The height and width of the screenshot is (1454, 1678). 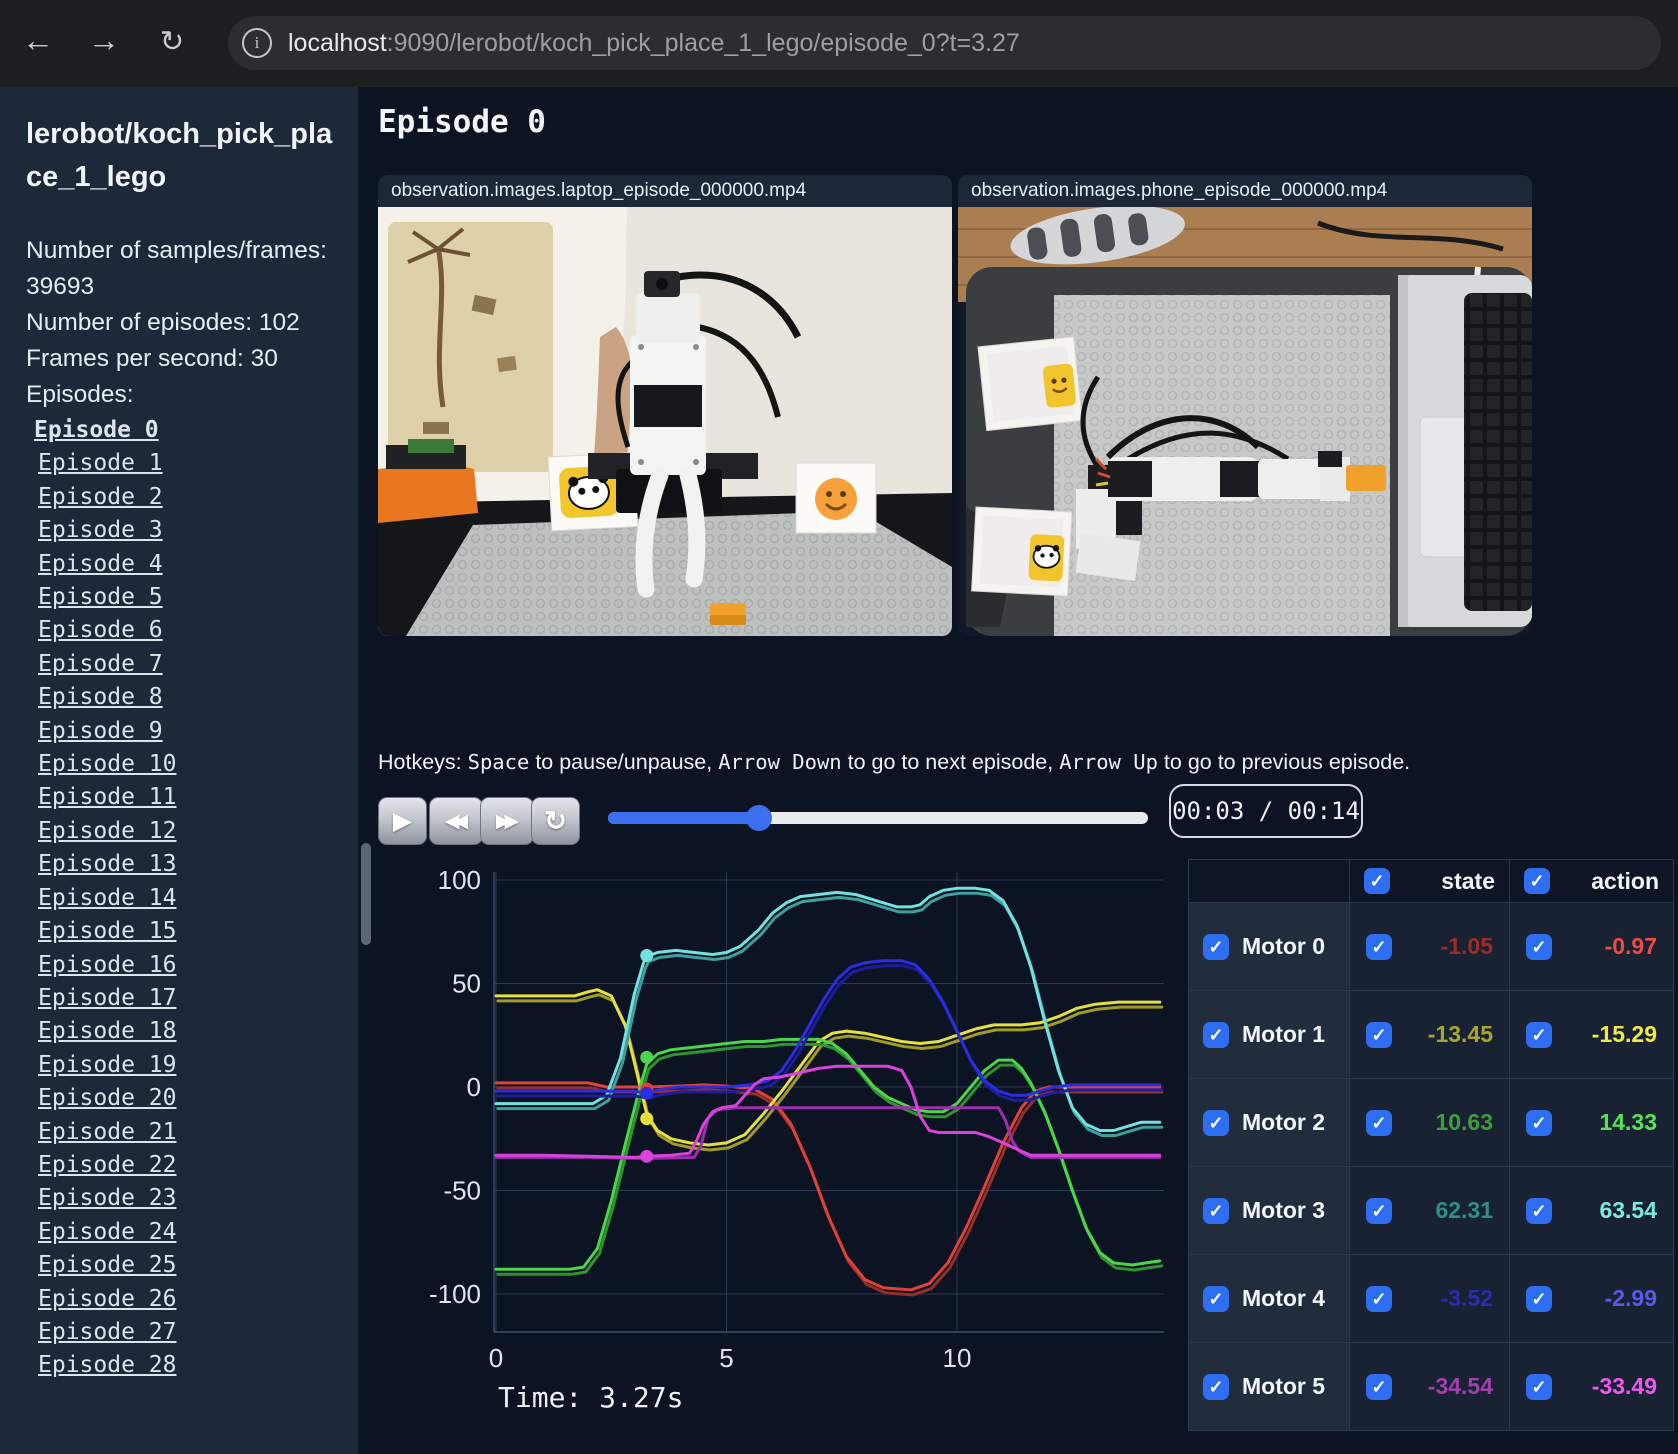 I want to click on y-tick-label: 0, so click(x=474, y=1087).